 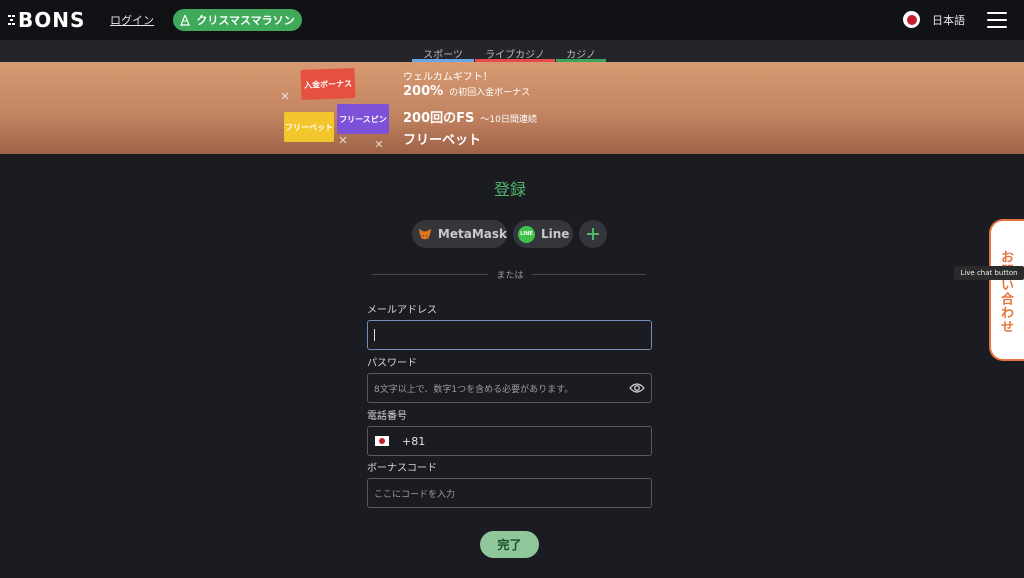 I want to click on bonus-code-field: ここにコードを入力, so click(x=509, y=493).